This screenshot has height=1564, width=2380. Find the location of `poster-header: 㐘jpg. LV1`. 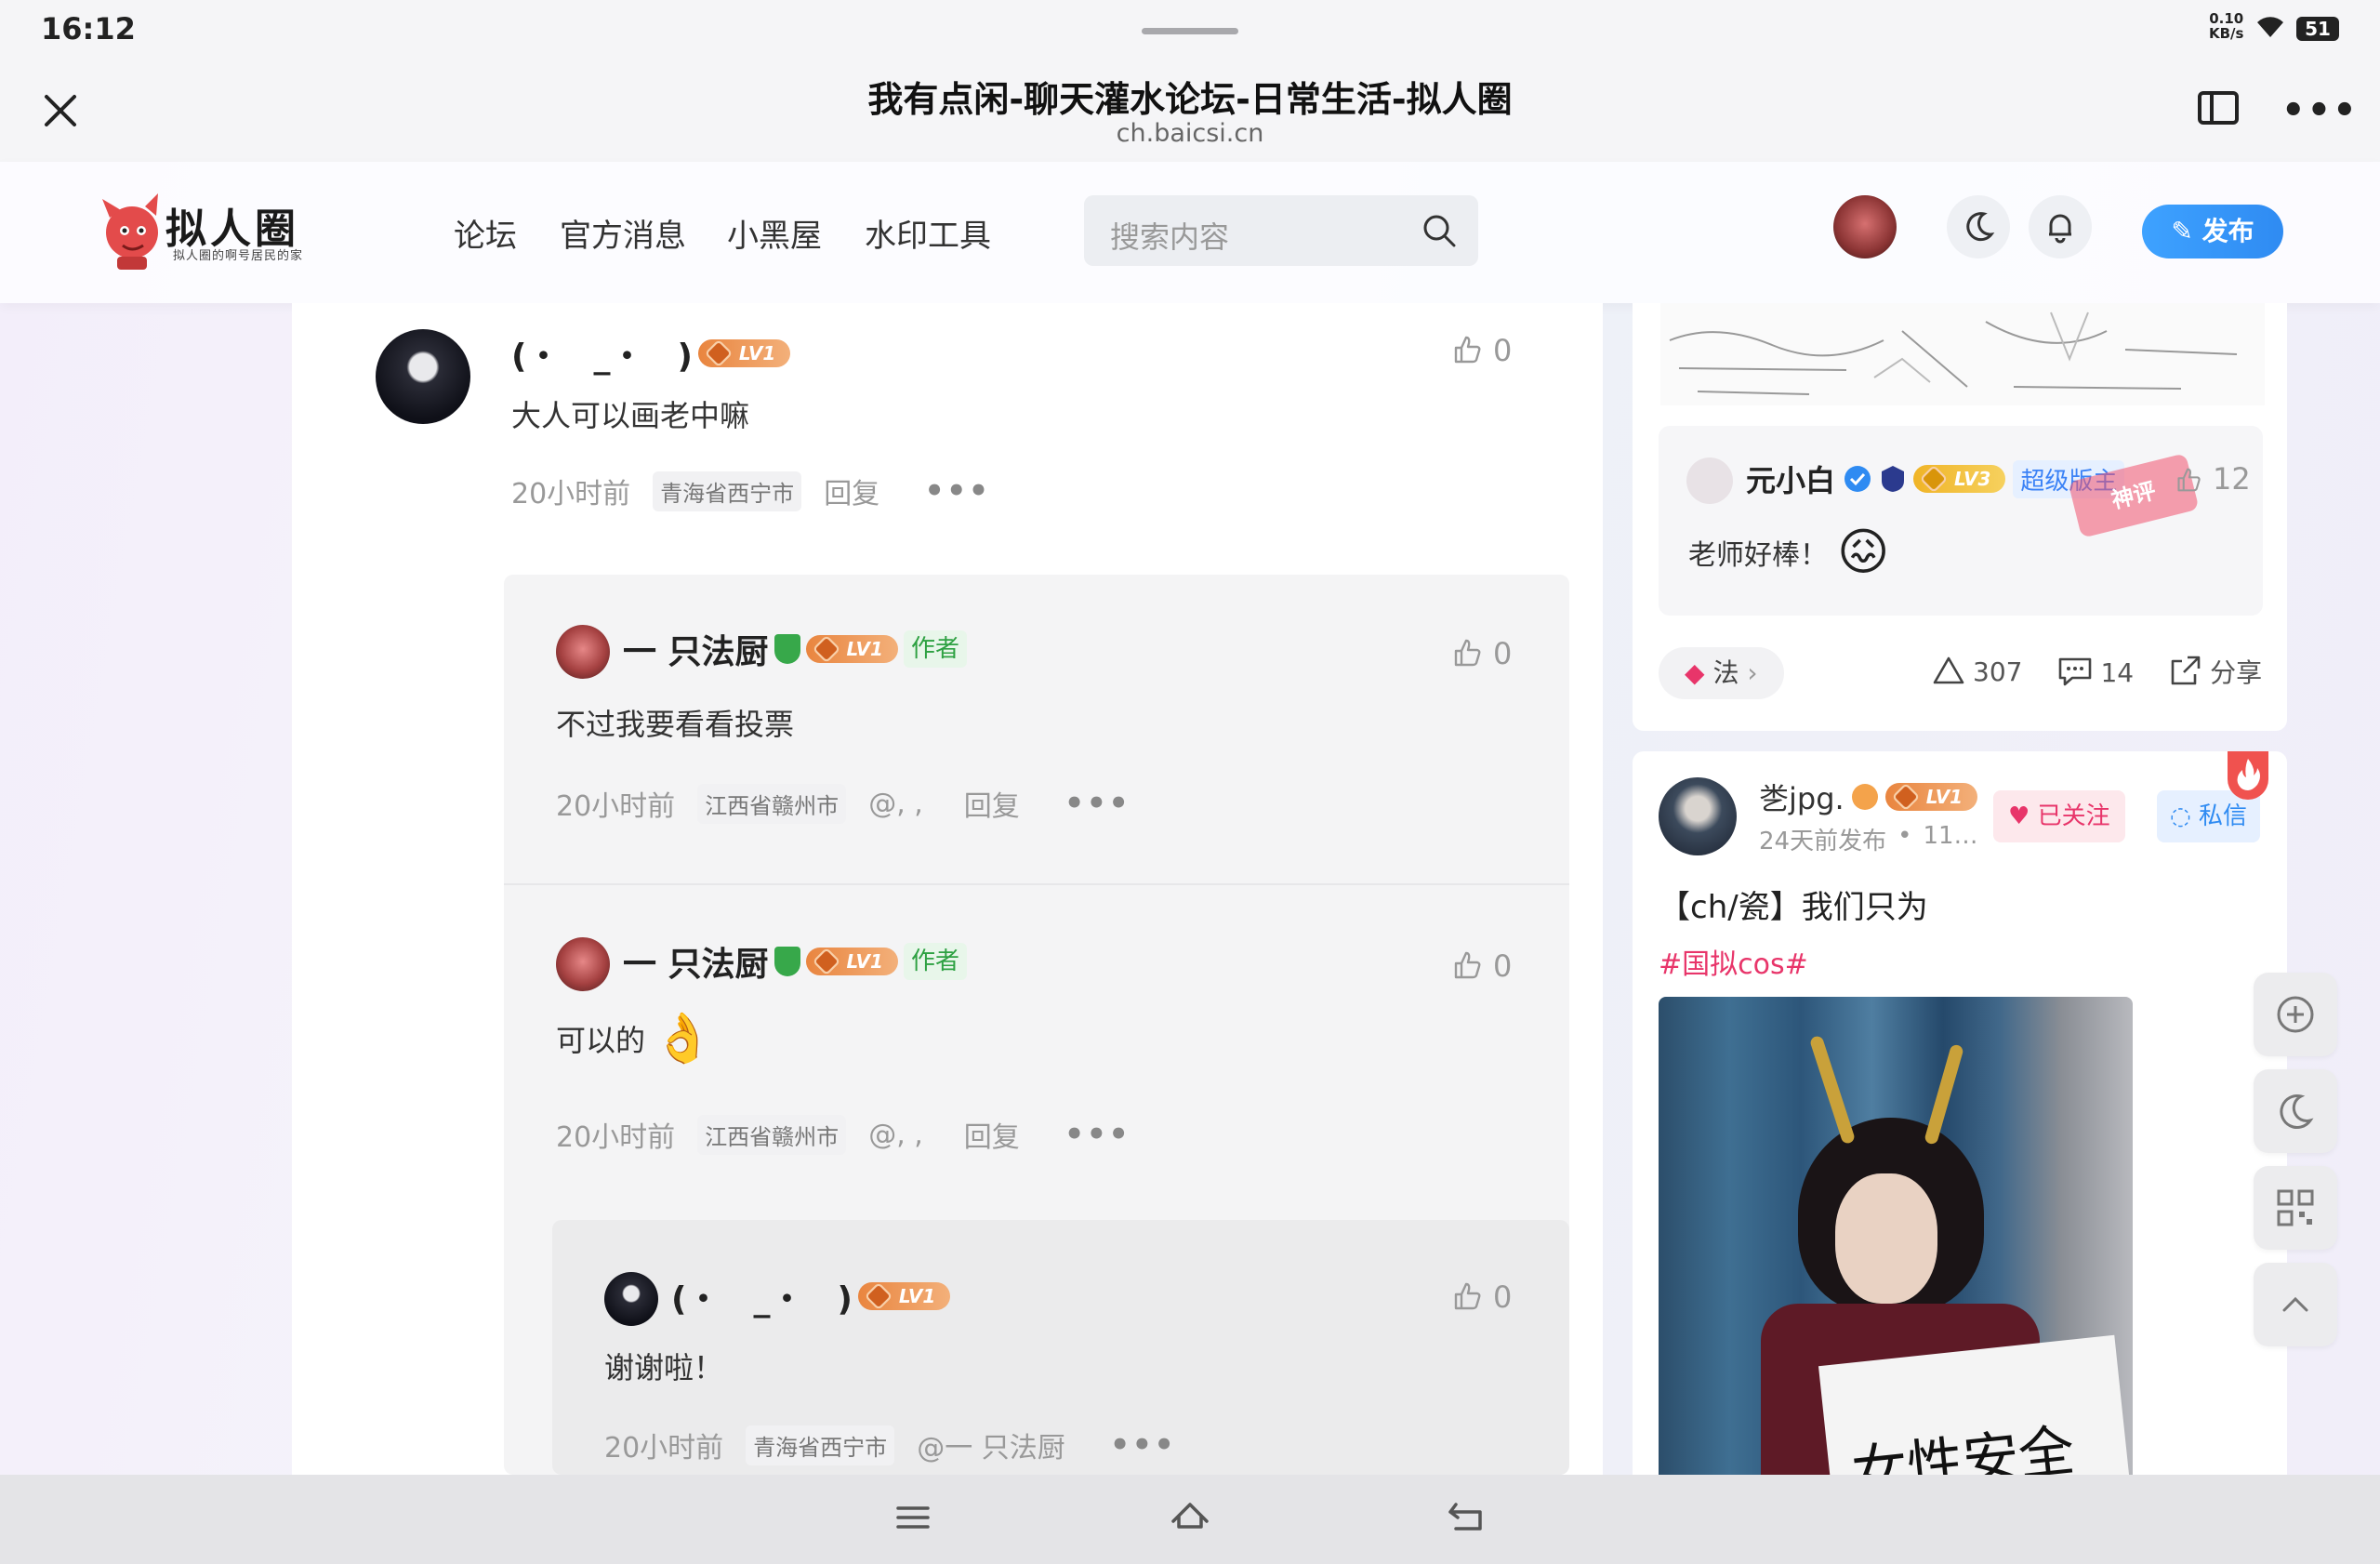

poster-header: 㐘jpg. LV1 is located at coordinates (1868, 796).